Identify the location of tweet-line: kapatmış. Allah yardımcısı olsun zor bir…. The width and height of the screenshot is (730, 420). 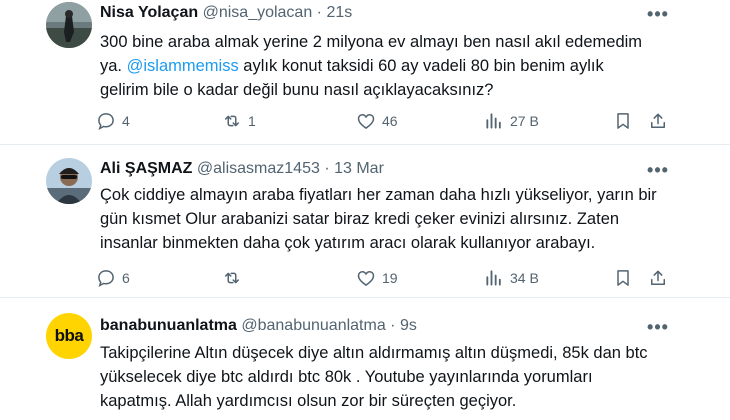
(308, 401).